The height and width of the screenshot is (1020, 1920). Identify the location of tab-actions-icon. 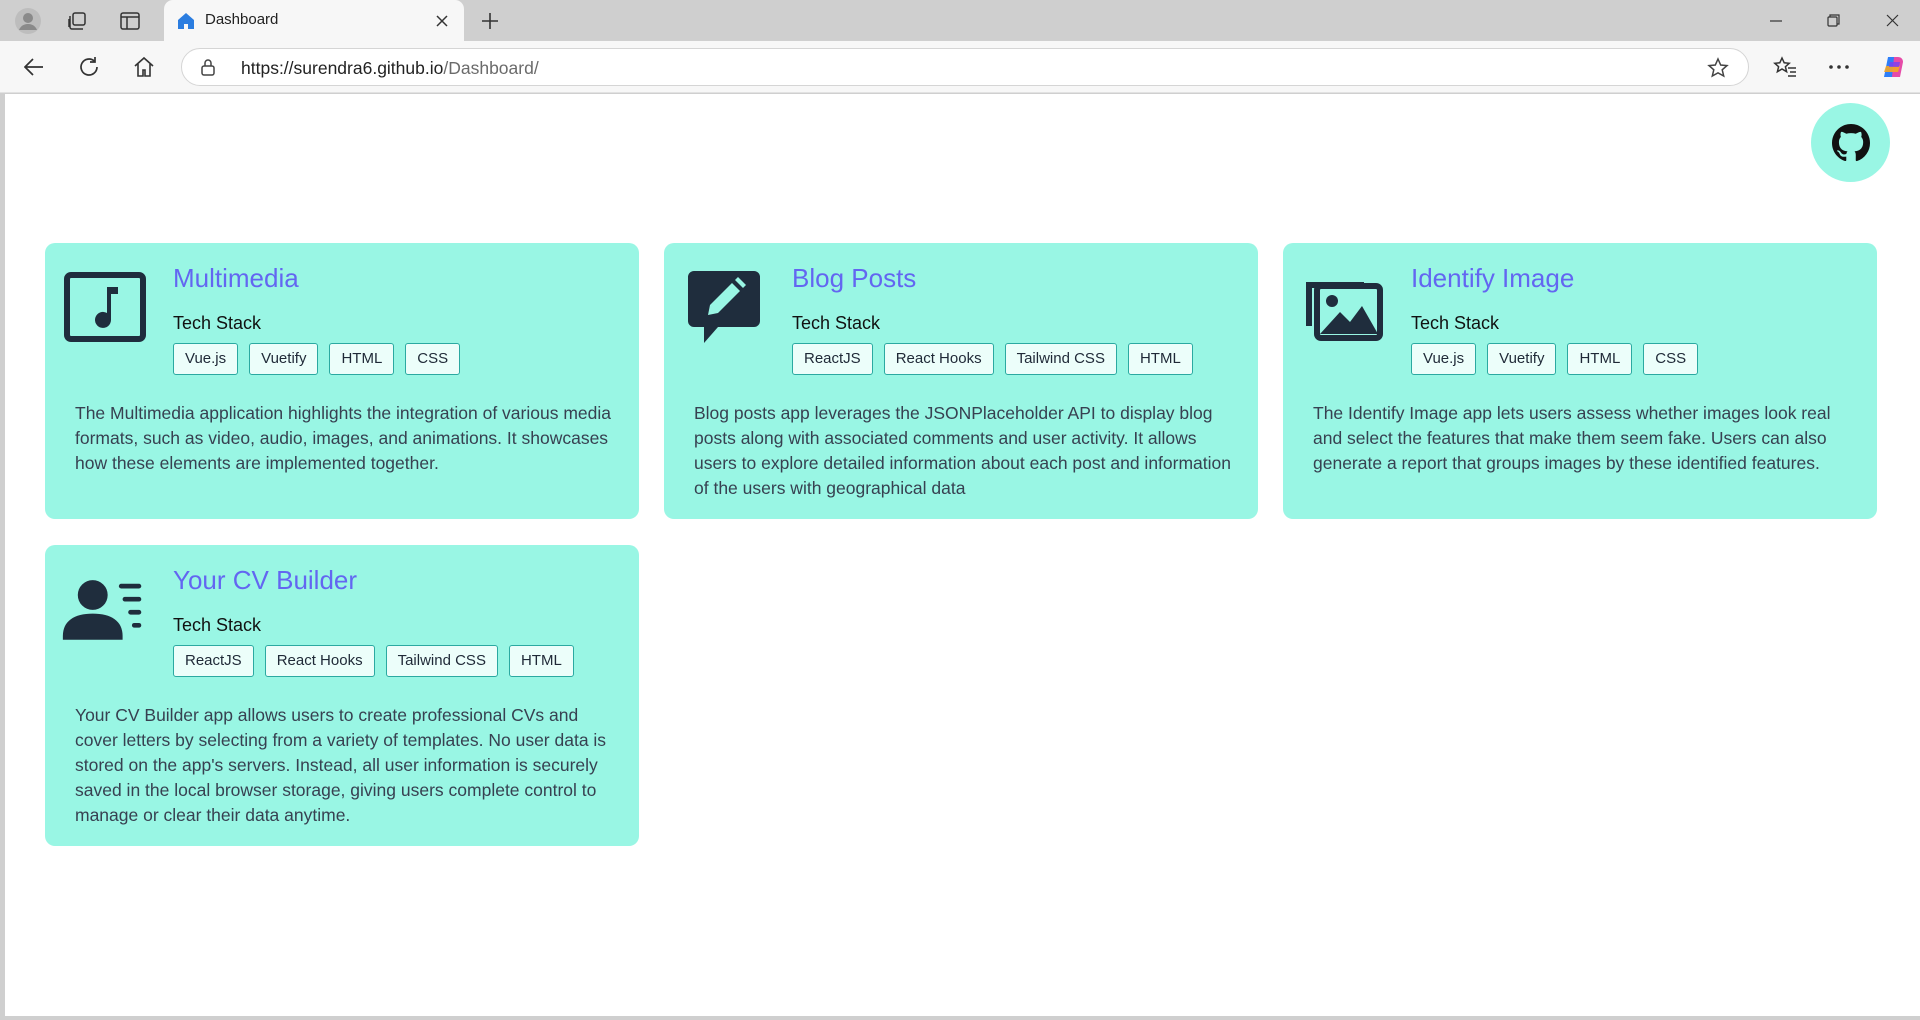
(130, 21).